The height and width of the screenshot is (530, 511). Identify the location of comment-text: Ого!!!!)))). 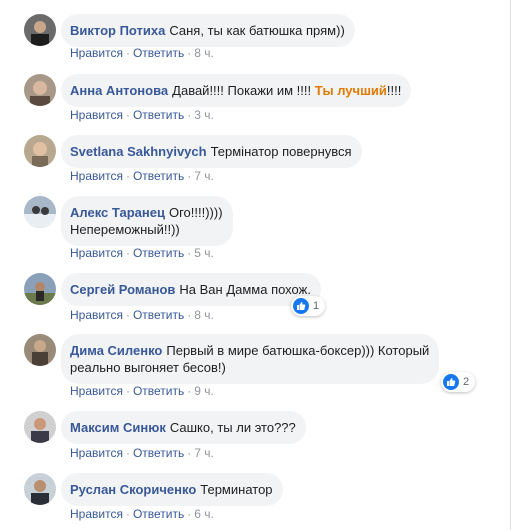
(195, 212).